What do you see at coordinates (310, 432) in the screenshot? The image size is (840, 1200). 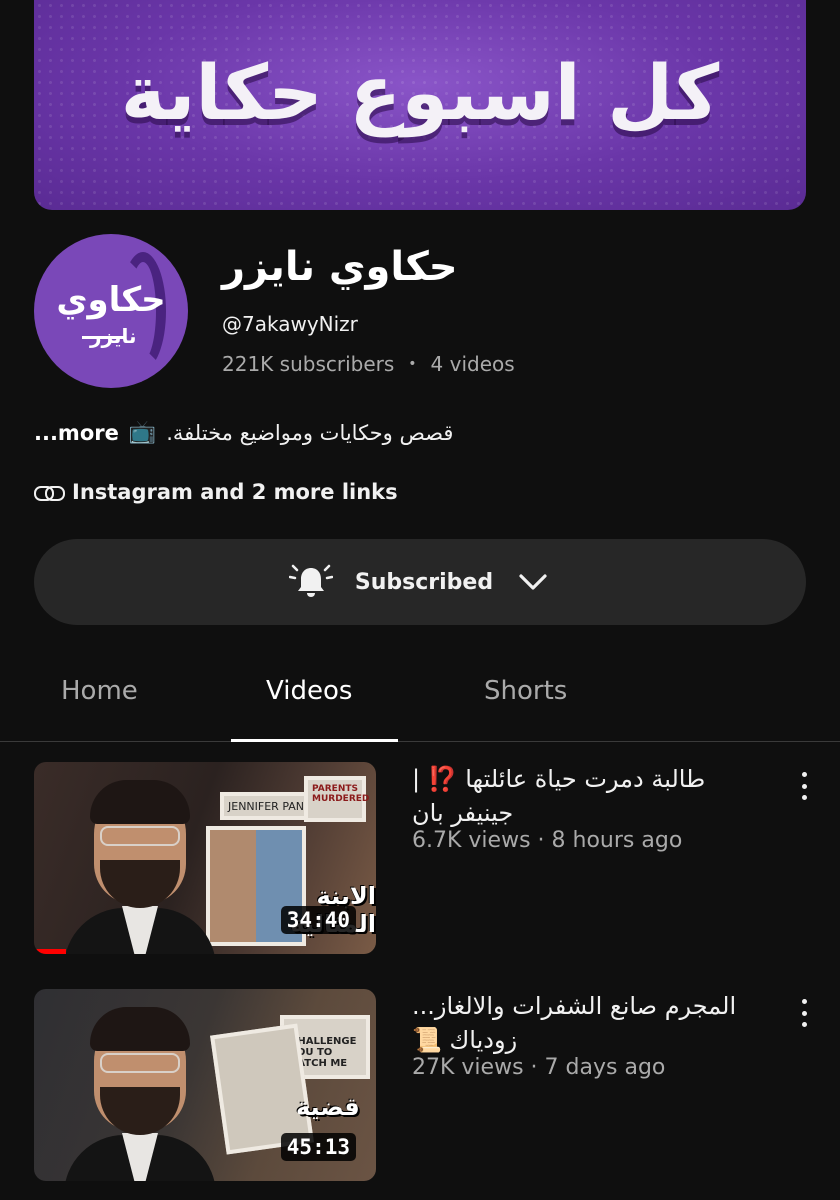 I see `description-text: قصص وحكايات ومواضيع مختلفة.` at bounding box center [310, 432].